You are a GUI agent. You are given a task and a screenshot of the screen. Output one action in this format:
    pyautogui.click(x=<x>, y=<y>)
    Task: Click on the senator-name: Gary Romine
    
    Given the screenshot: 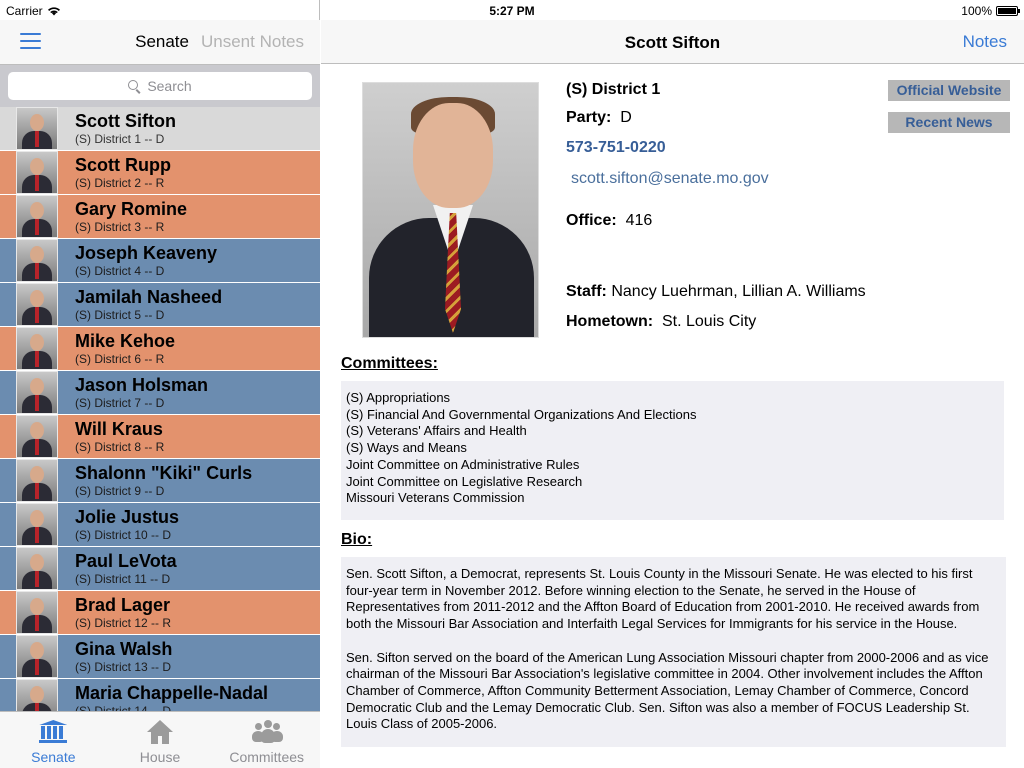 What is the action you would take?
    pyautogui.click(x=131, y=209)
    